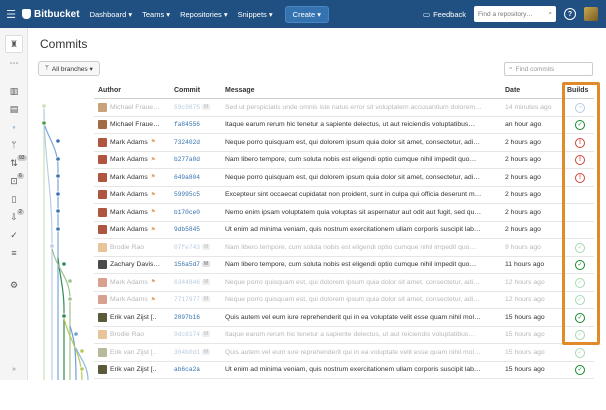 The width and height of the screenshot is (606, 410). I want to click on nav-snippets: Snippets ▾, so click(255, 14).